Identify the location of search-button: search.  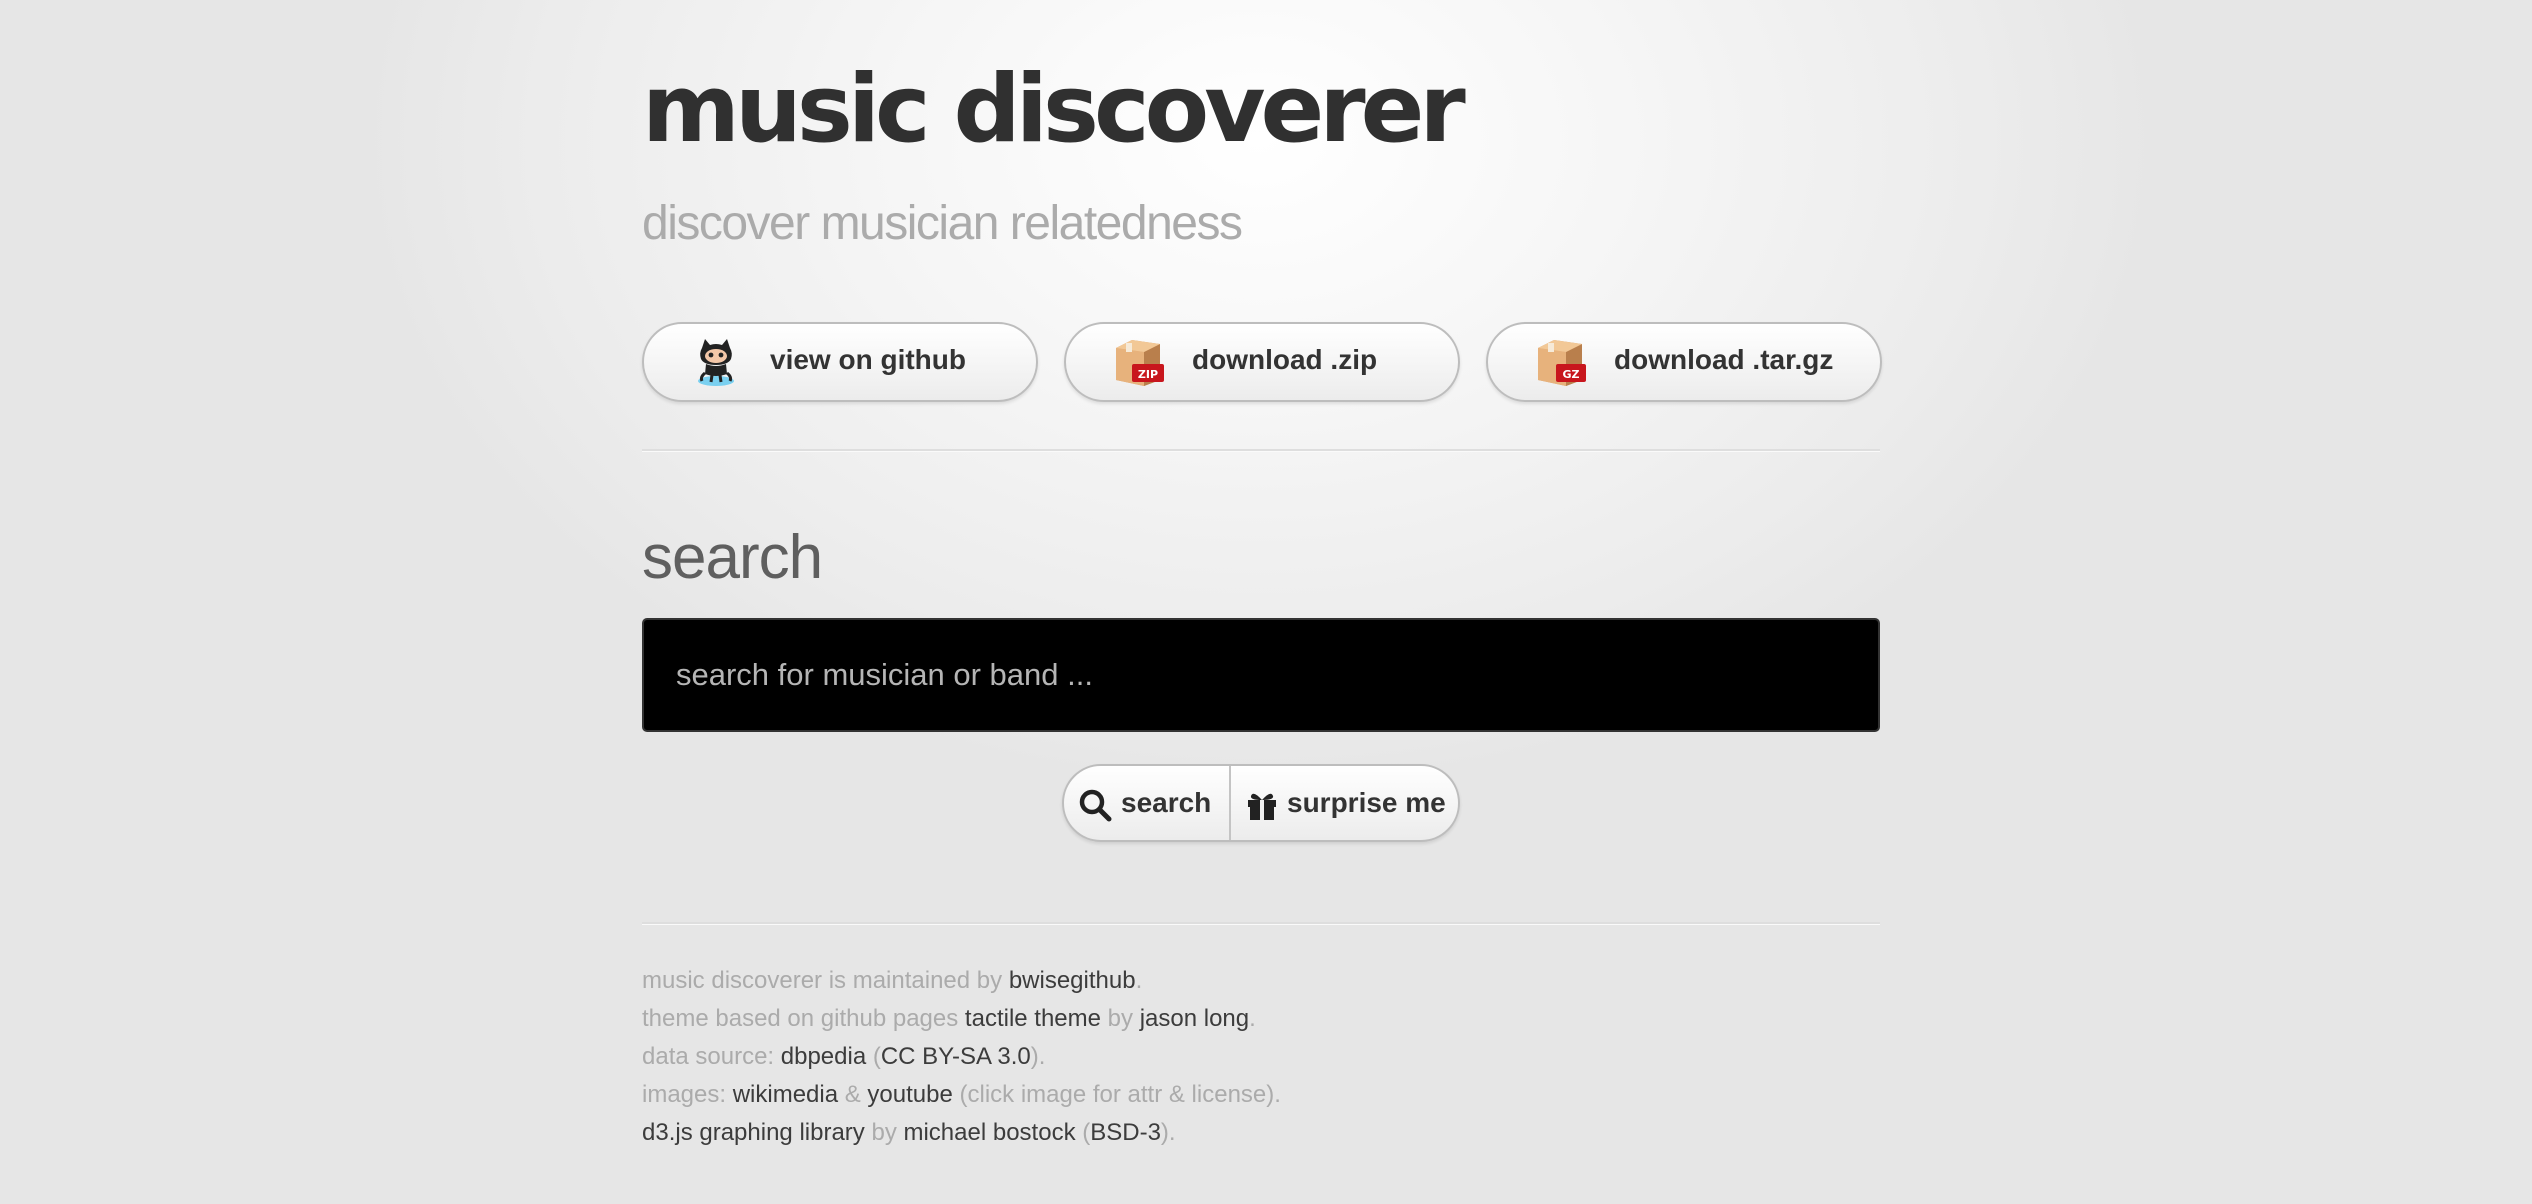
(1146, 803).